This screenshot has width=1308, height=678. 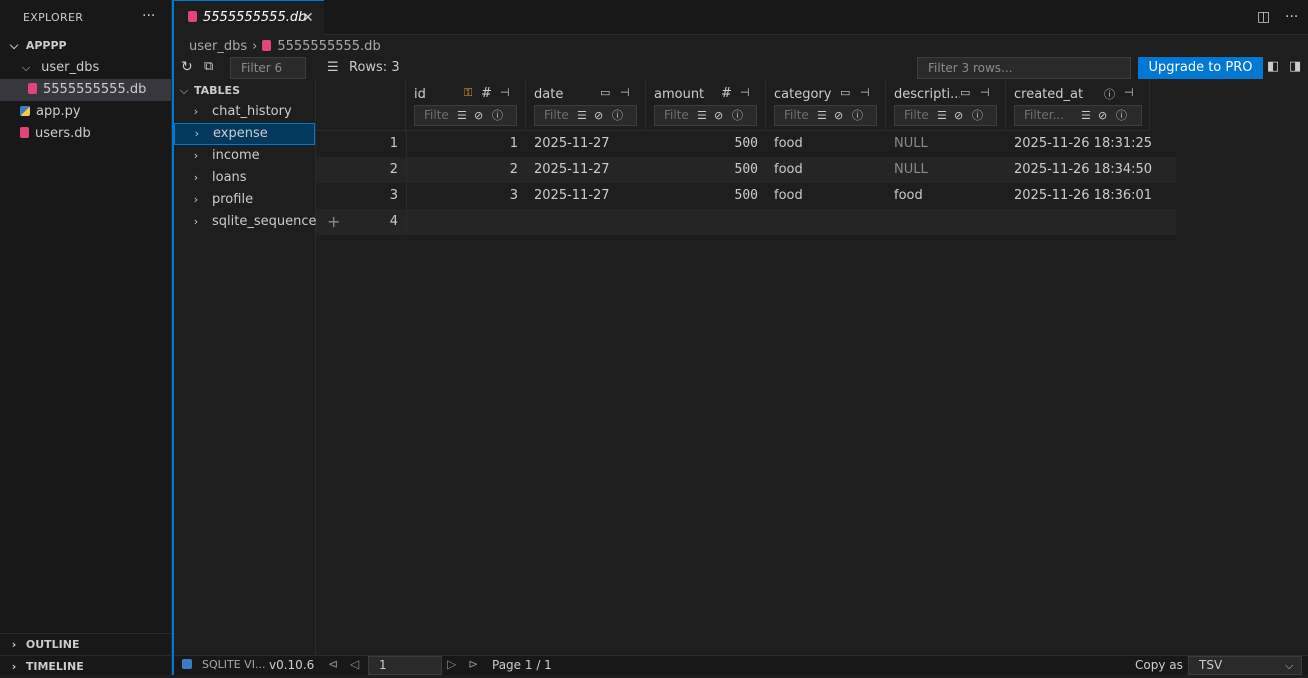 I want to click on toggle-right-panel-icon: ◨, so click(x=1295, y=66).